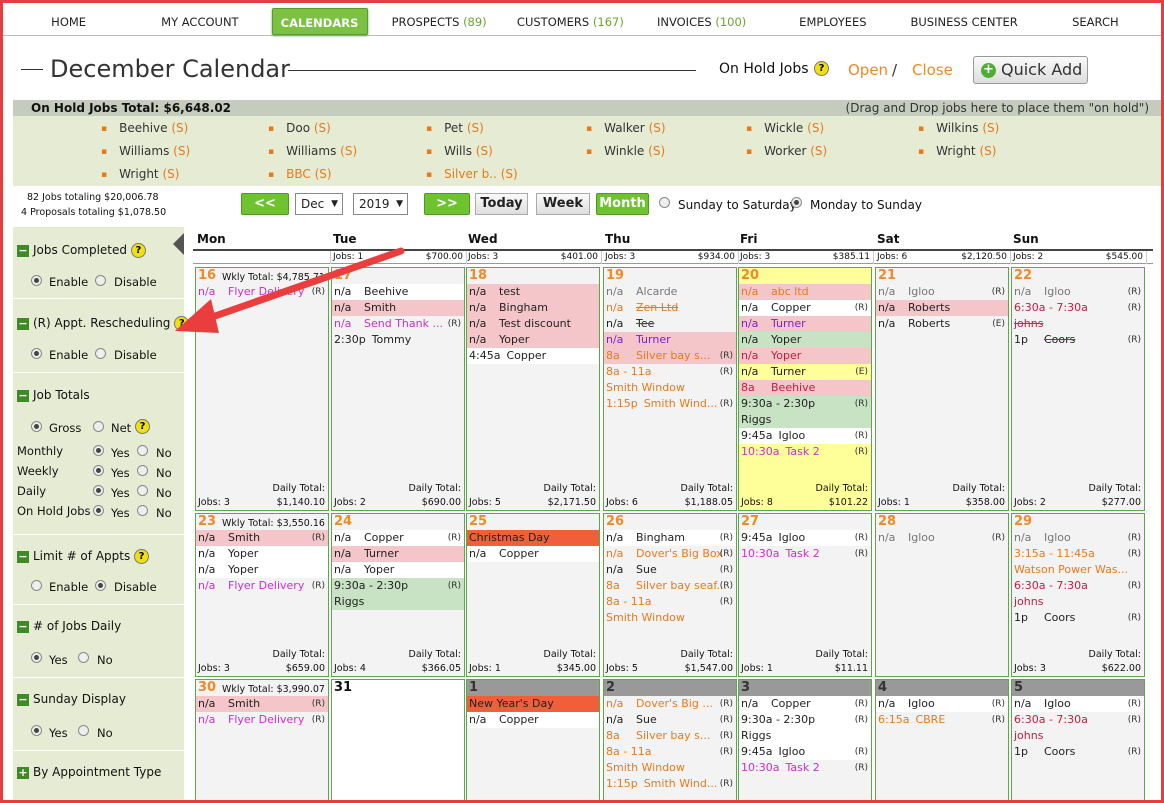 Image resolution: width=1164 pixels, height=803 pixels. What do you see at coordinates (670, 324) in the screenshot?
I see `calendar-event: n/a Tee` at bounding box center [670, 324].